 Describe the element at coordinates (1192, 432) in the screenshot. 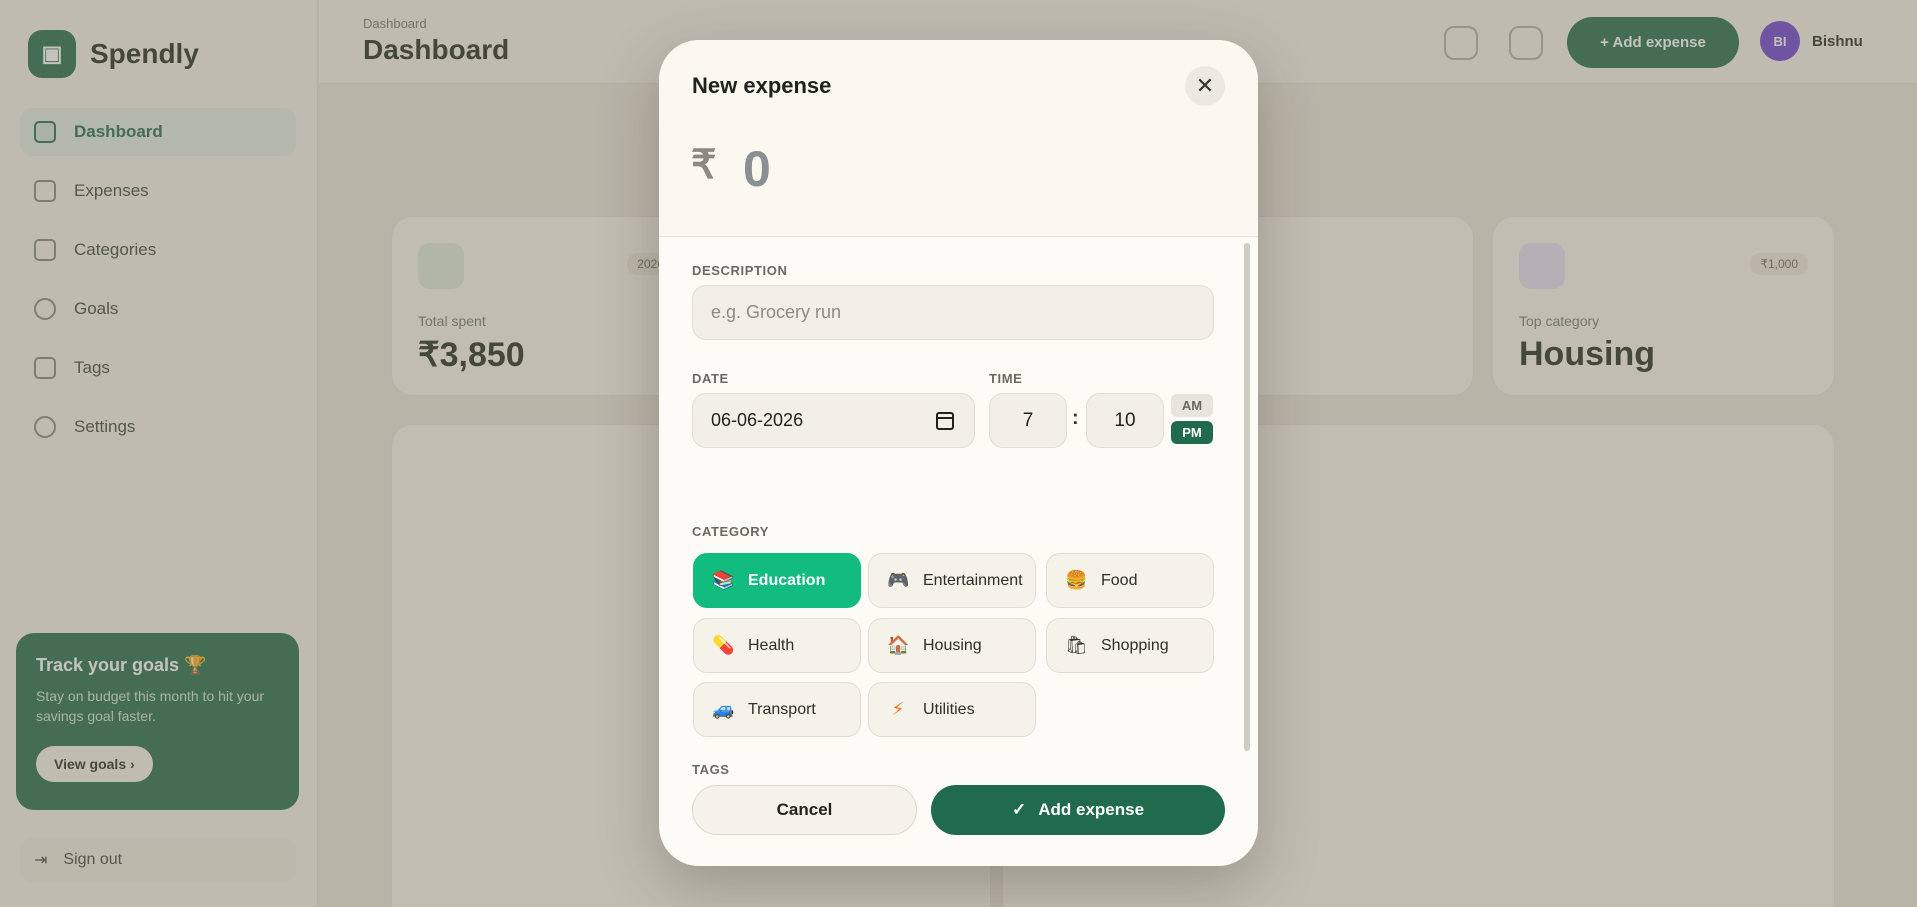

I see `pm-toggle: PM` at that location.